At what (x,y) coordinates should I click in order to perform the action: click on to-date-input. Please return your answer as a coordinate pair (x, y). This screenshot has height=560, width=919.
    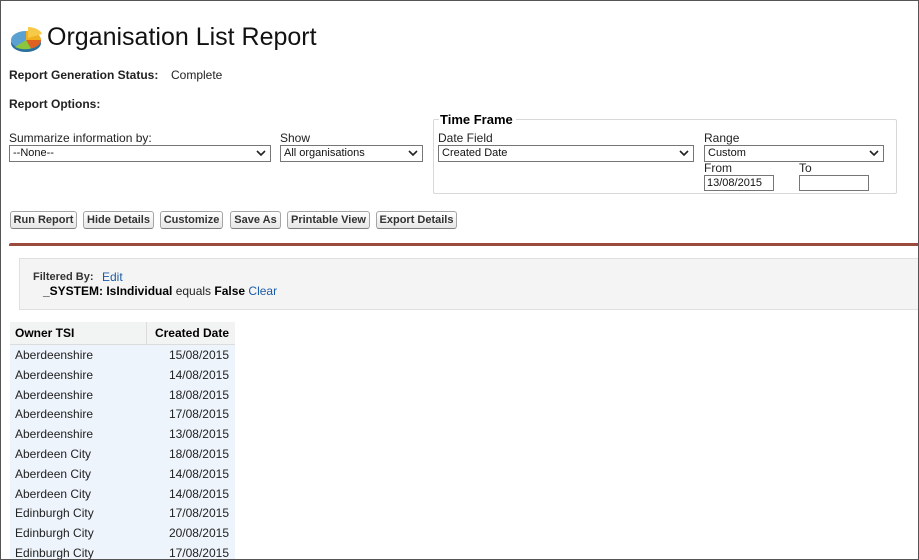
    Looking at the image, I should click on (834, 183).